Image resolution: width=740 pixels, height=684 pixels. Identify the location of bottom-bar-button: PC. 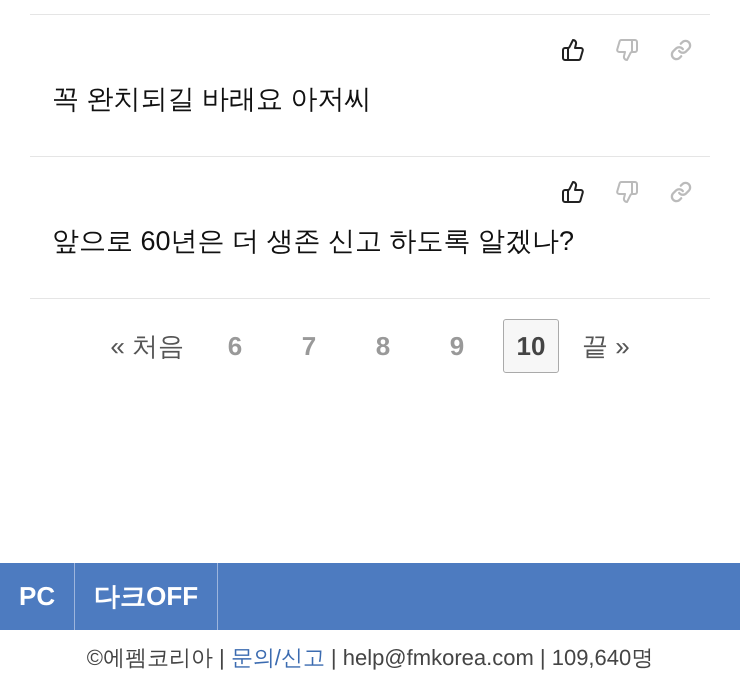
(38, 596).